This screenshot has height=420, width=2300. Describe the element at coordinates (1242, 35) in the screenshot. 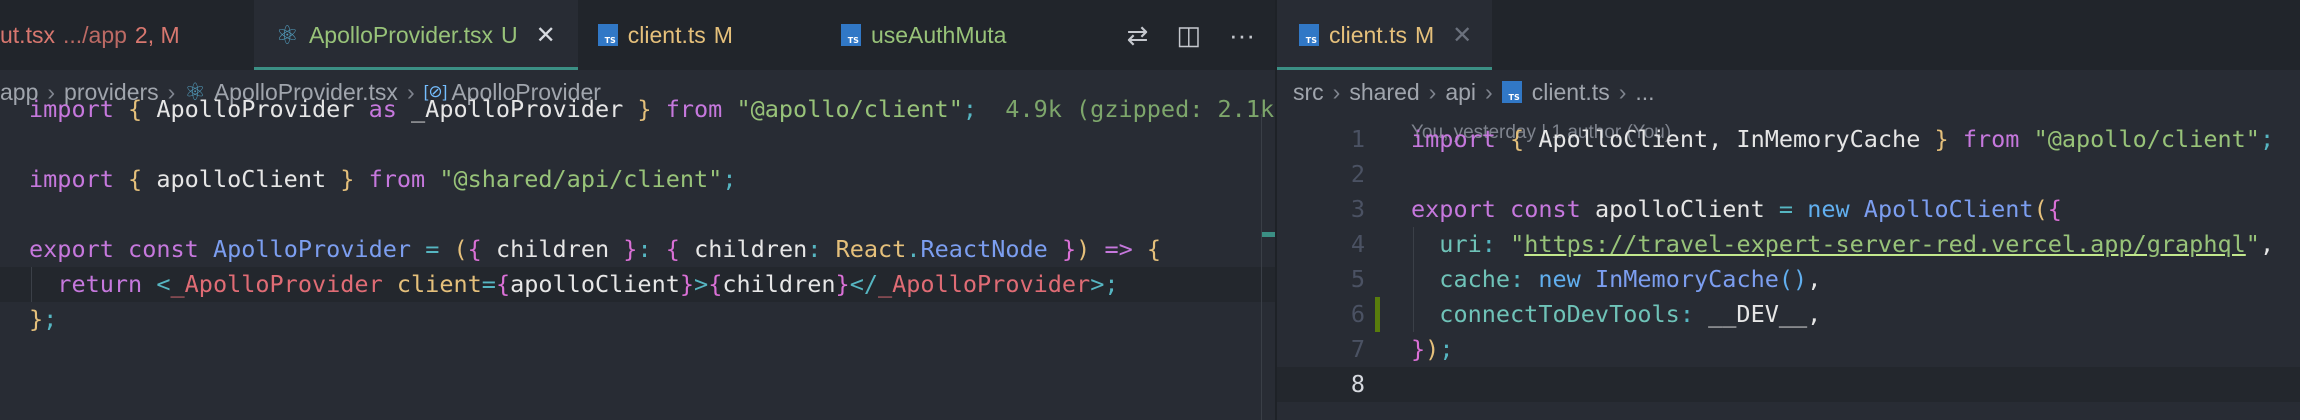

I see `more-actions-icon: ···` at that location.